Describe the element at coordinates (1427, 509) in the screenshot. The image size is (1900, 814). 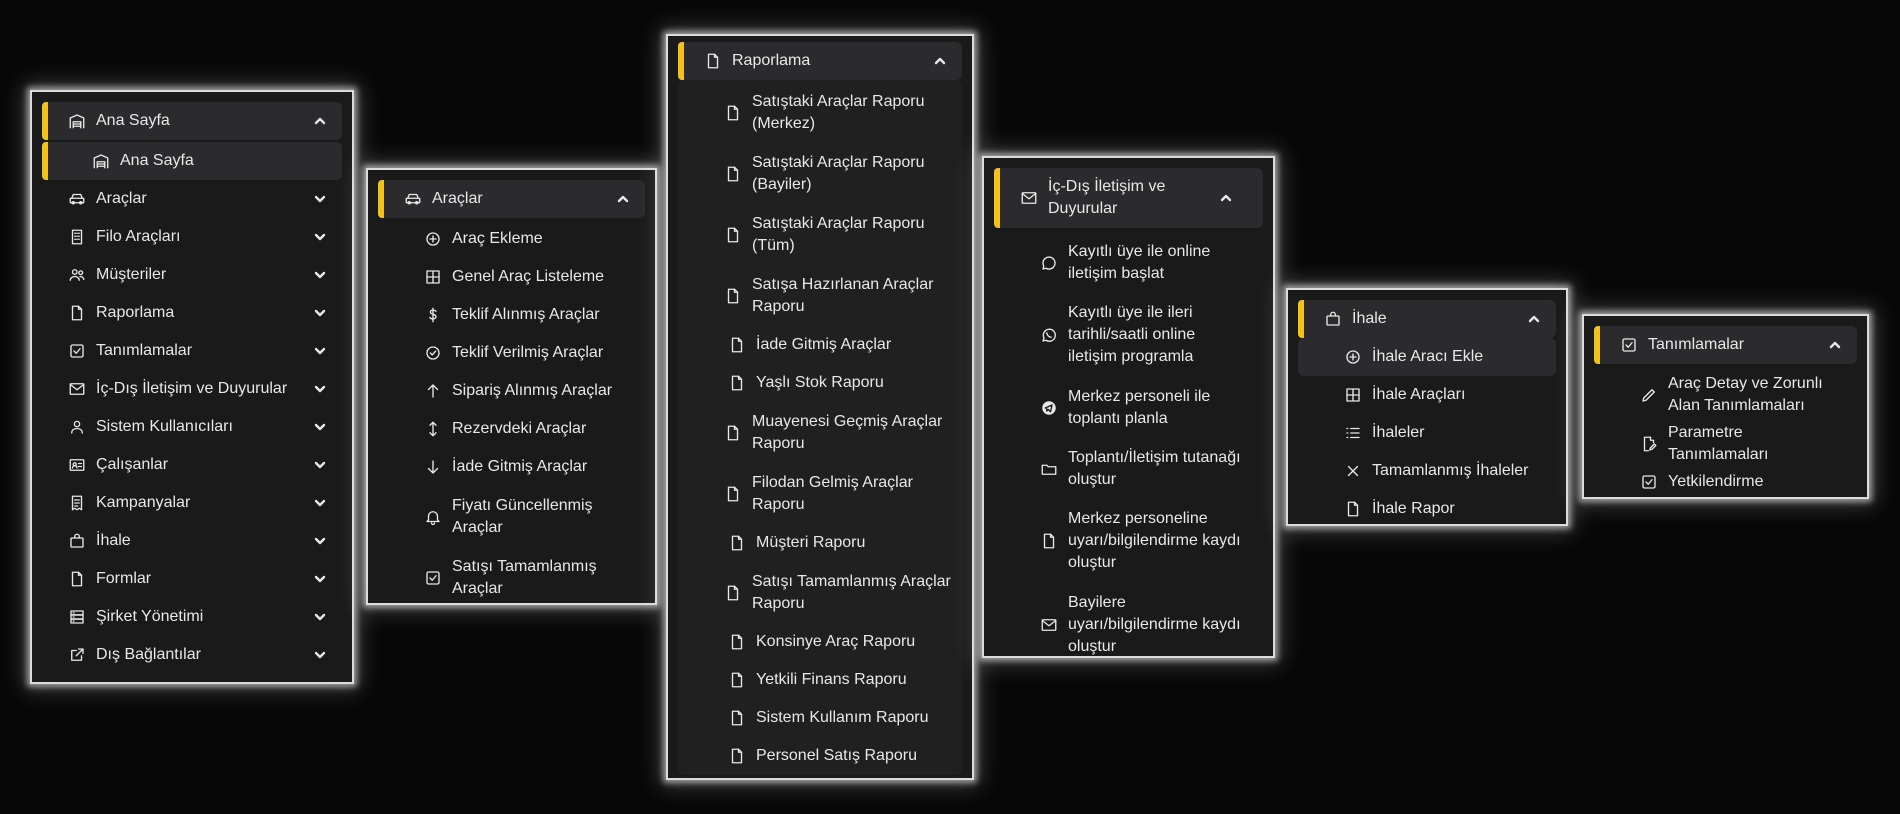
I see `submenu-item: İhale Rapor` at that location.